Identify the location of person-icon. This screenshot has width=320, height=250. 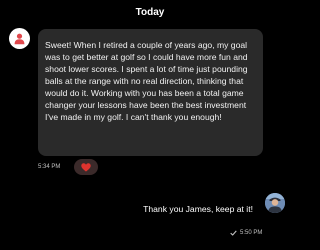
(19, 39).